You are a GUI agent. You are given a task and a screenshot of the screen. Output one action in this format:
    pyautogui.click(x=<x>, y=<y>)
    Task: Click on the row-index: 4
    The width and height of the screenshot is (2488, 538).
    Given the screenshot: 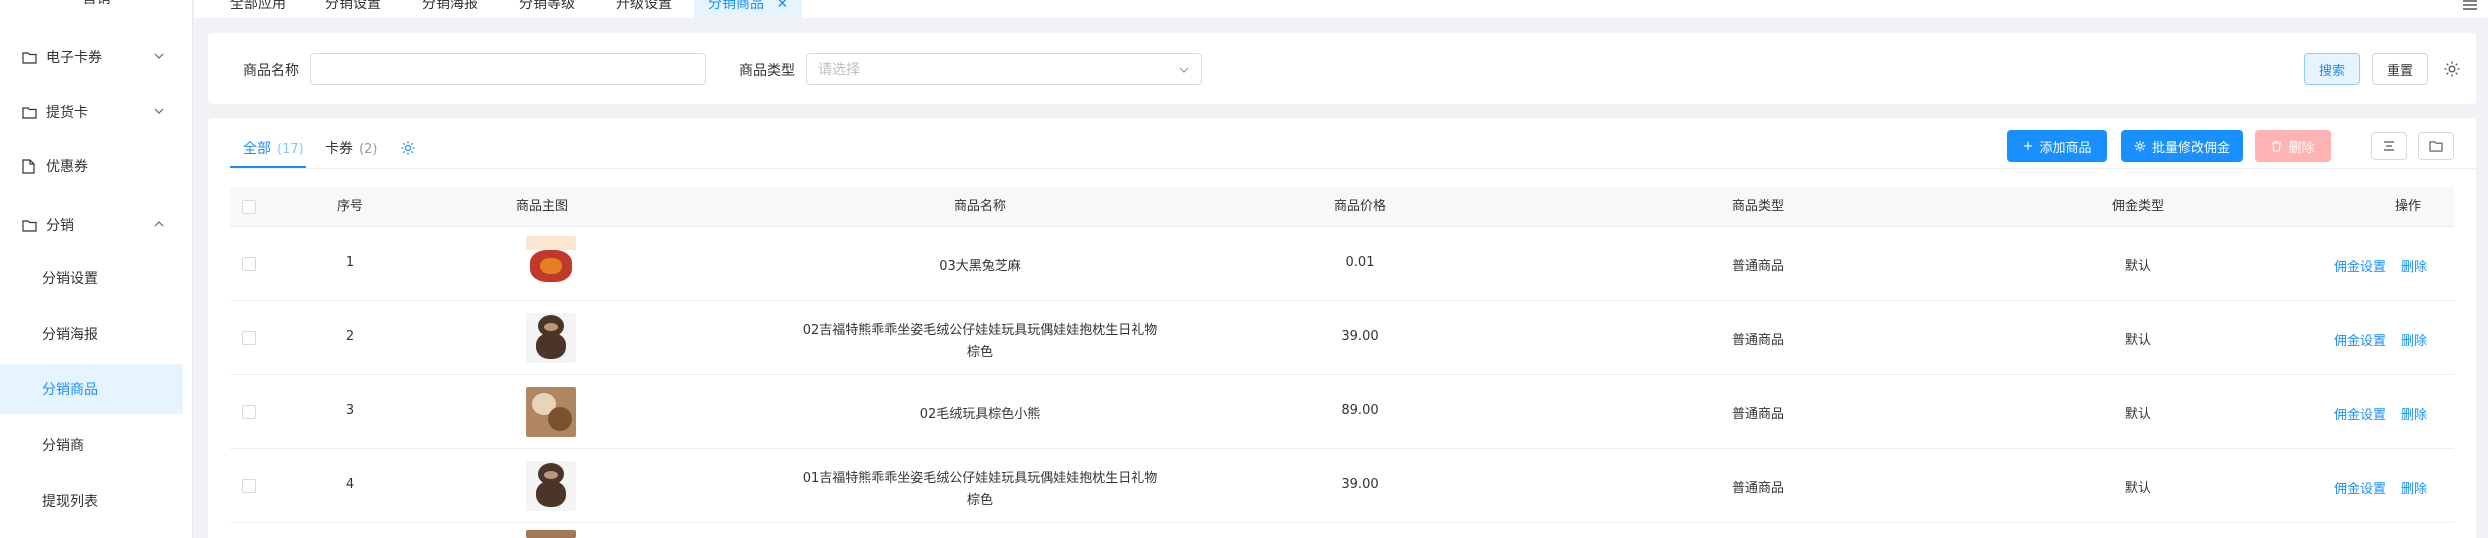 What is the action you would take?
    pyautogui.click(x=350, y=484)
    